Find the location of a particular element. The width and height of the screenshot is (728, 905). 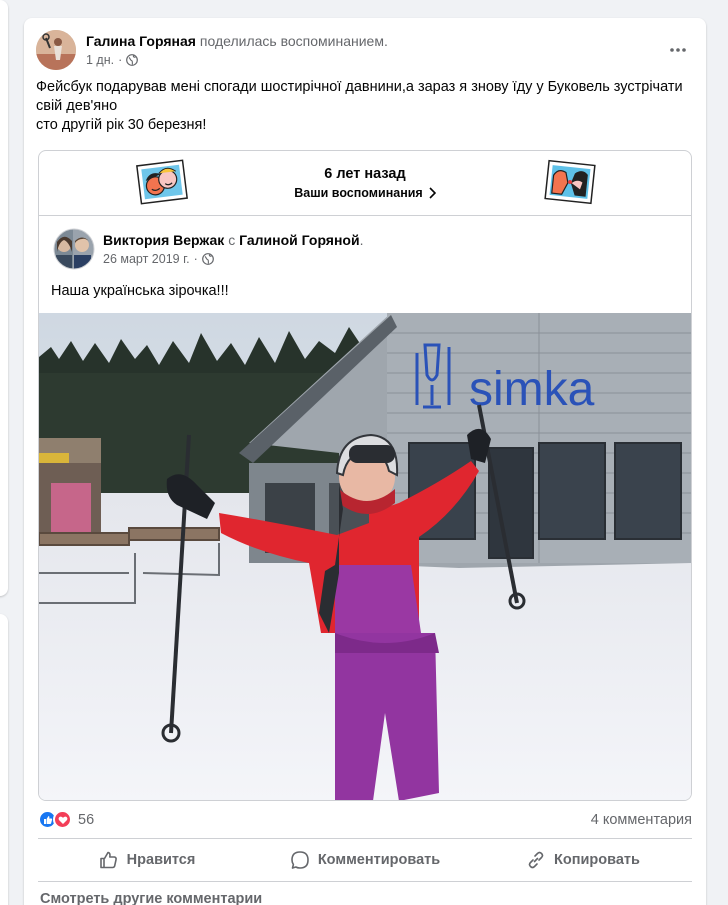

tagged-person: Галиной Горяной is located at coordinates (299, 240).